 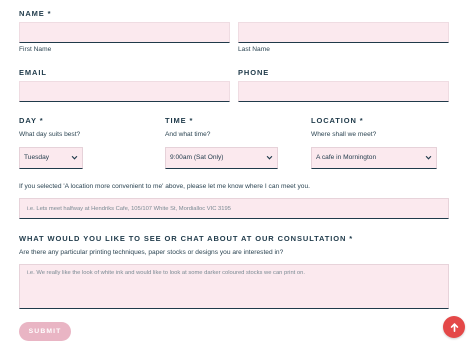 What do you see at coordinates (343, 32) in the screenshot?
I see `last-name-input` at bounding box center [343, 32].